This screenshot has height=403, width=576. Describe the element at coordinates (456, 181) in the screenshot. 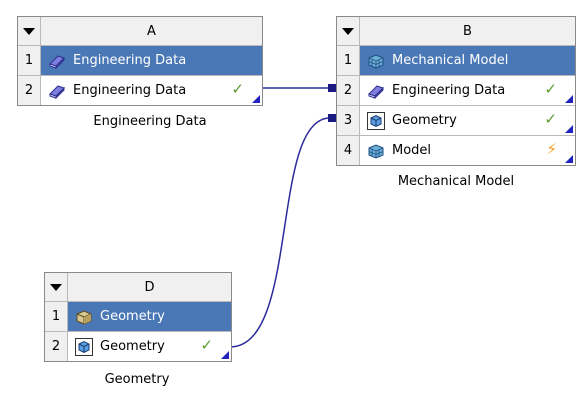

I see `system-b-caption: Mechanical Model` at that location.